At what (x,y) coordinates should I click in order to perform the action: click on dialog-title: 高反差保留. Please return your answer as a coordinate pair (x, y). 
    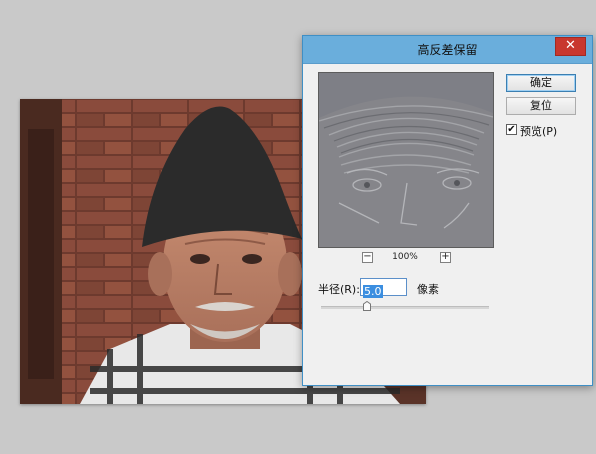
    Looking at the image, I should click on (447, 50).